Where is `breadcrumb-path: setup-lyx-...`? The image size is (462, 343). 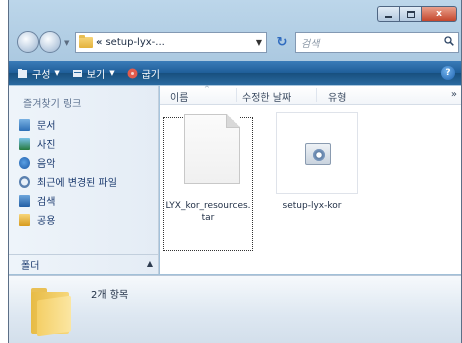 breadcrumb-path: setup-lyx-... is located at coordinates (134, 42).